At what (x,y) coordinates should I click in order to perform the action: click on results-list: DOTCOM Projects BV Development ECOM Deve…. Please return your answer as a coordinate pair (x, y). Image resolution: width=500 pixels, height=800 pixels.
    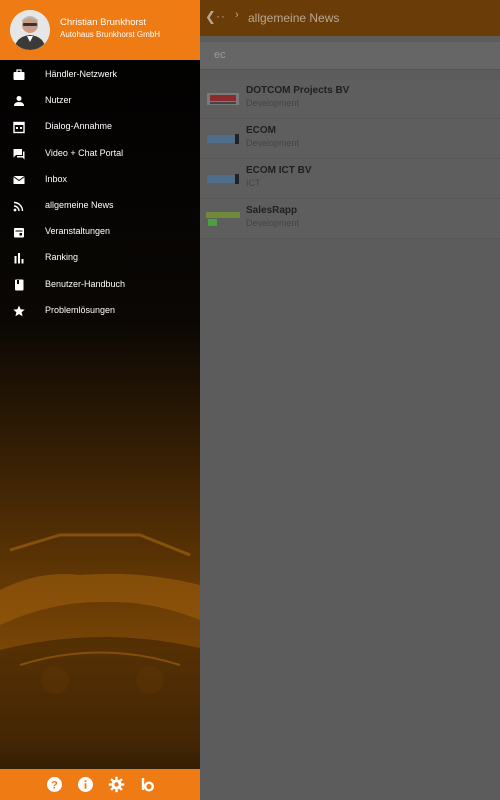
    Looking at the image, I should click on (350, 159).